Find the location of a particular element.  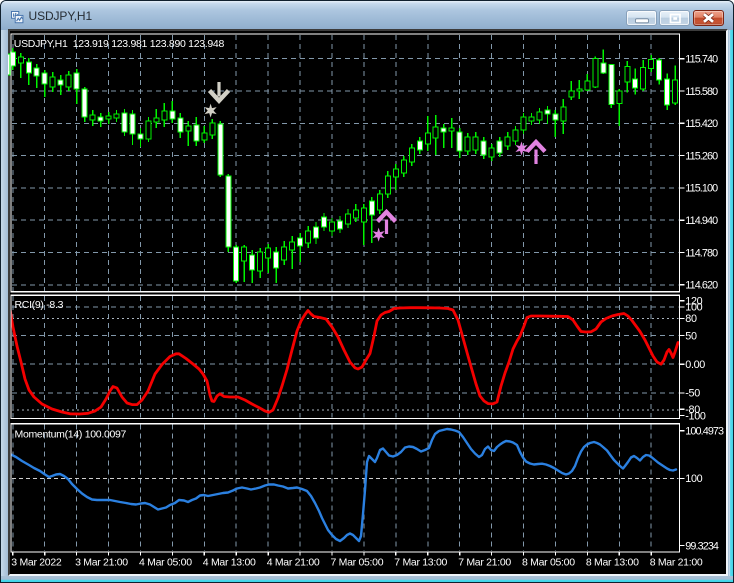

svg-text: -100 is located at coordinates (695, 416).